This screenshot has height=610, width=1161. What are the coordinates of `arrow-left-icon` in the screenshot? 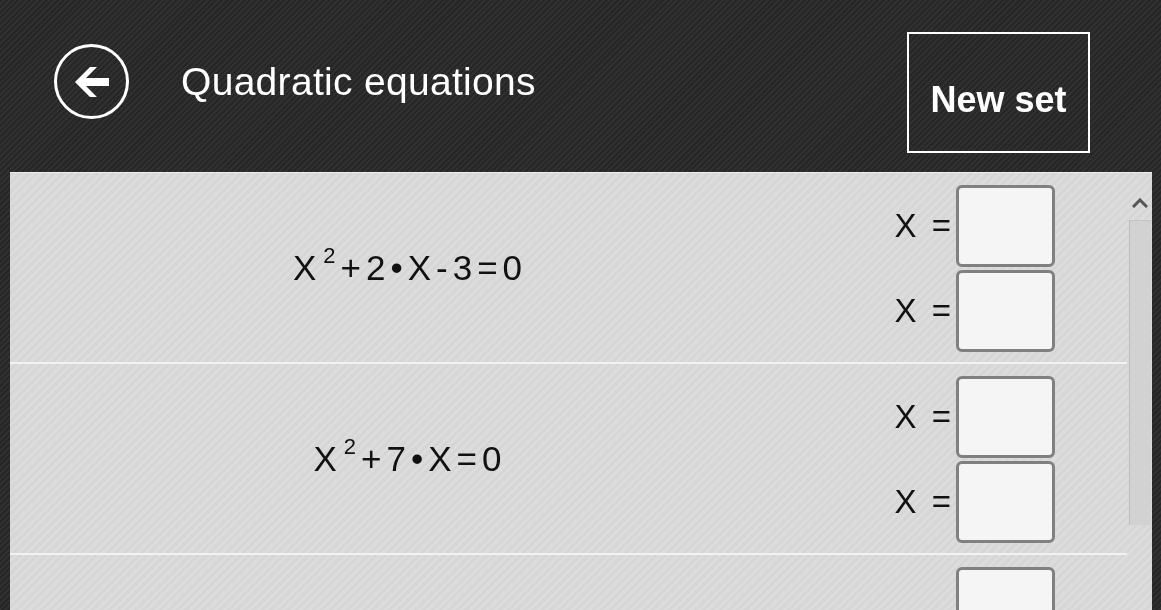 It's located at (91, 81).